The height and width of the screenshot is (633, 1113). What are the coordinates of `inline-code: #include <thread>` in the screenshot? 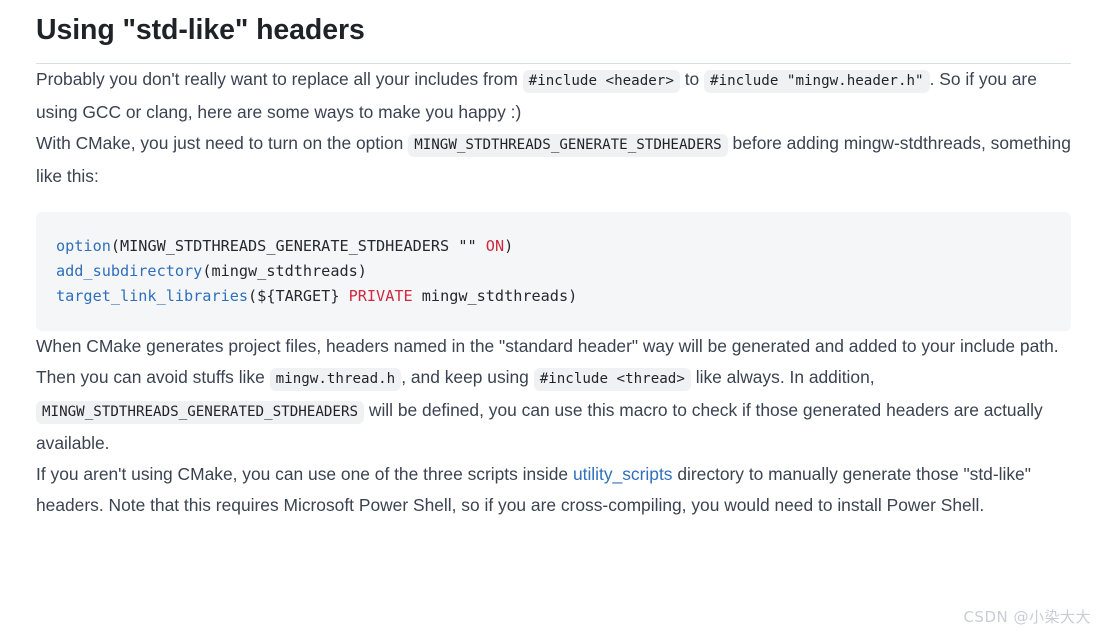 It's located at (612, 379).